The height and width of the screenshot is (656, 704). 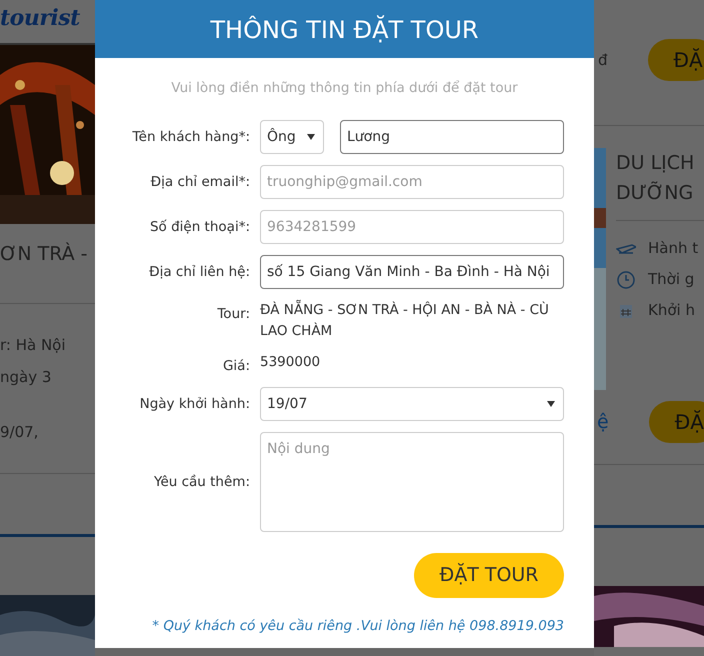 I want to click on tour-detail: Hành t, so click(x=673, y=249).